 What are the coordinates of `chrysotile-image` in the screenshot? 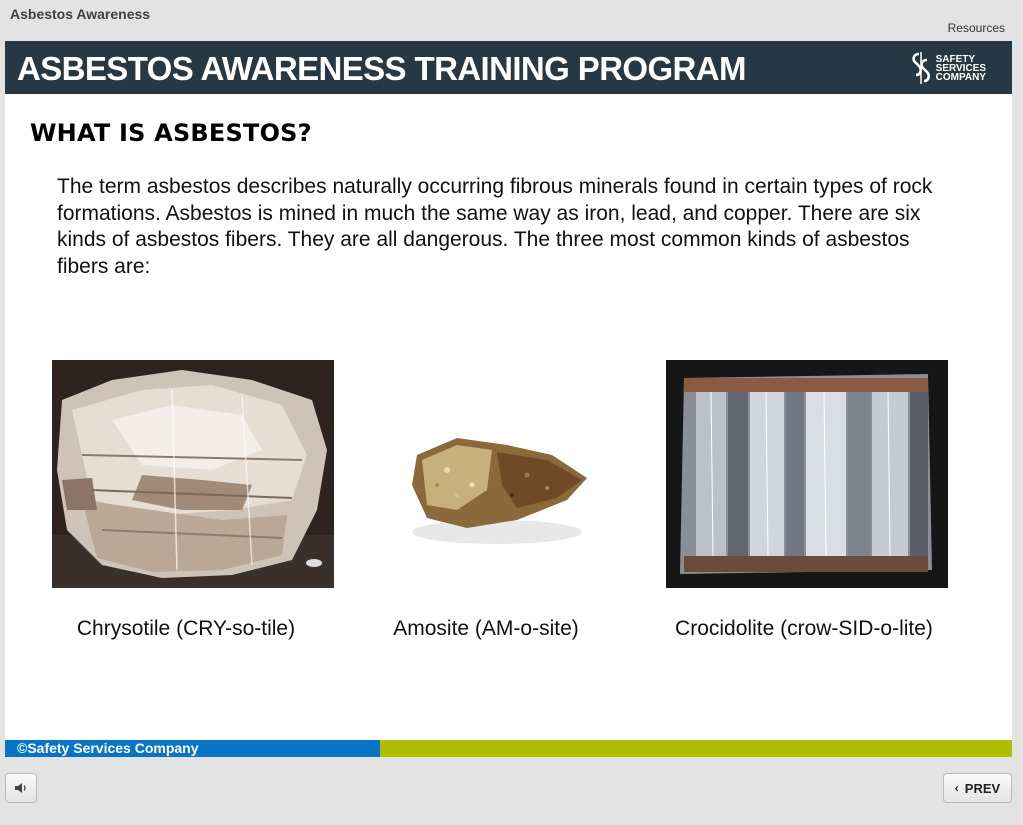 It's located at (193, 474).